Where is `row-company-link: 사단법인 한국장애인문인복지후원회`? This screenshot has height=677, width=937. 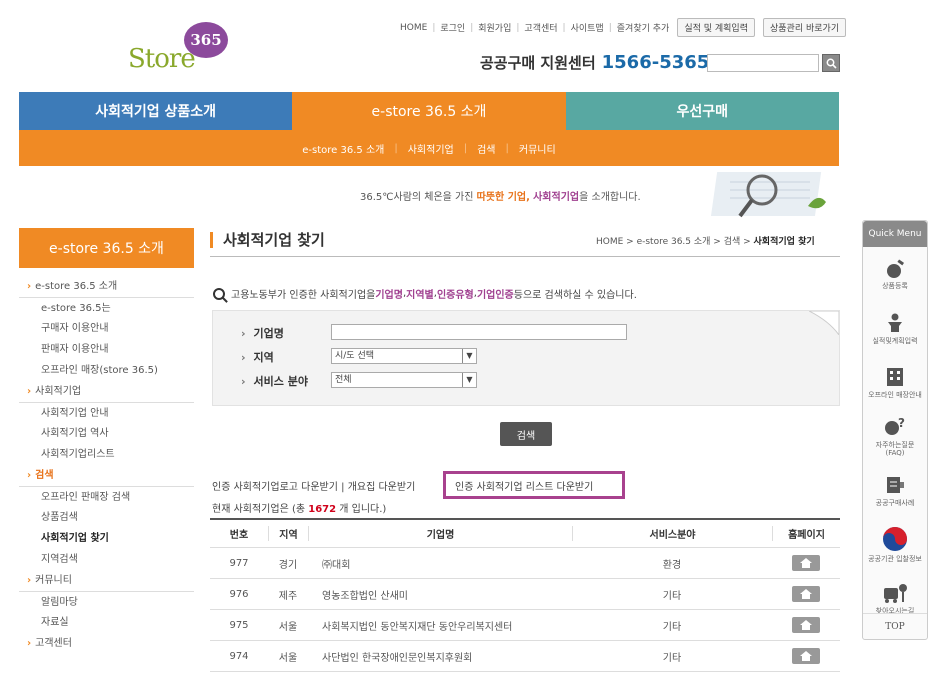 row-company-link: 사단법인 한국장애인문인복지후원회 is located at coordinates (440, 656).